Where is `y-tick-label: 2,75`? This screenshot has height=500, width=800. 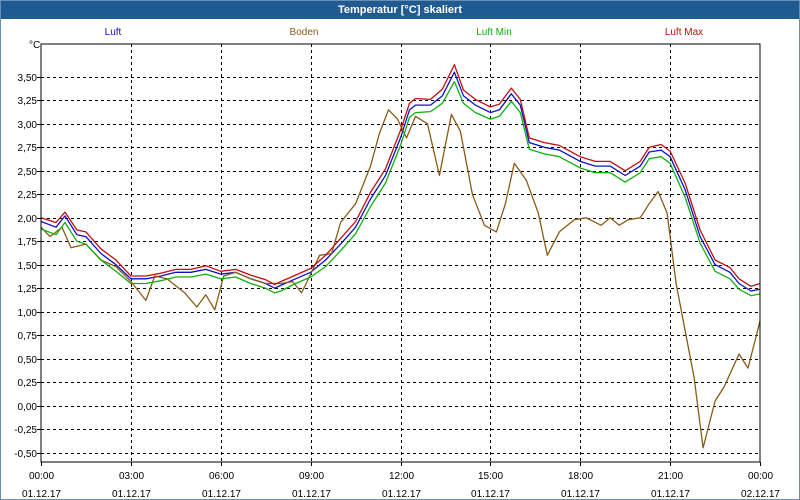
y-tick-label: 2,75 is located at coordinates (28, 148).